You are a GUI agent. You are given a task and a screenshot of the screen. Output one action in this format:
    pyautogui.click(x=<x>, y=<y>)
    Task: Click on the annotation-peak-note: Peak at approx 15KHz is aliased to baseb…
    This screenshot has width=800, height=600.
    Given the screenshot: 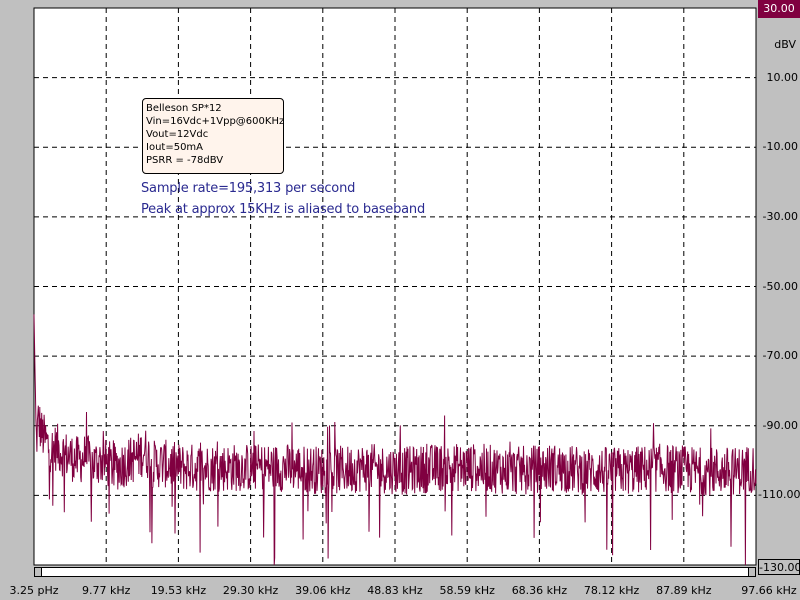 What is the action you would take?
    pyautogui.click(x=283, y=209)
    